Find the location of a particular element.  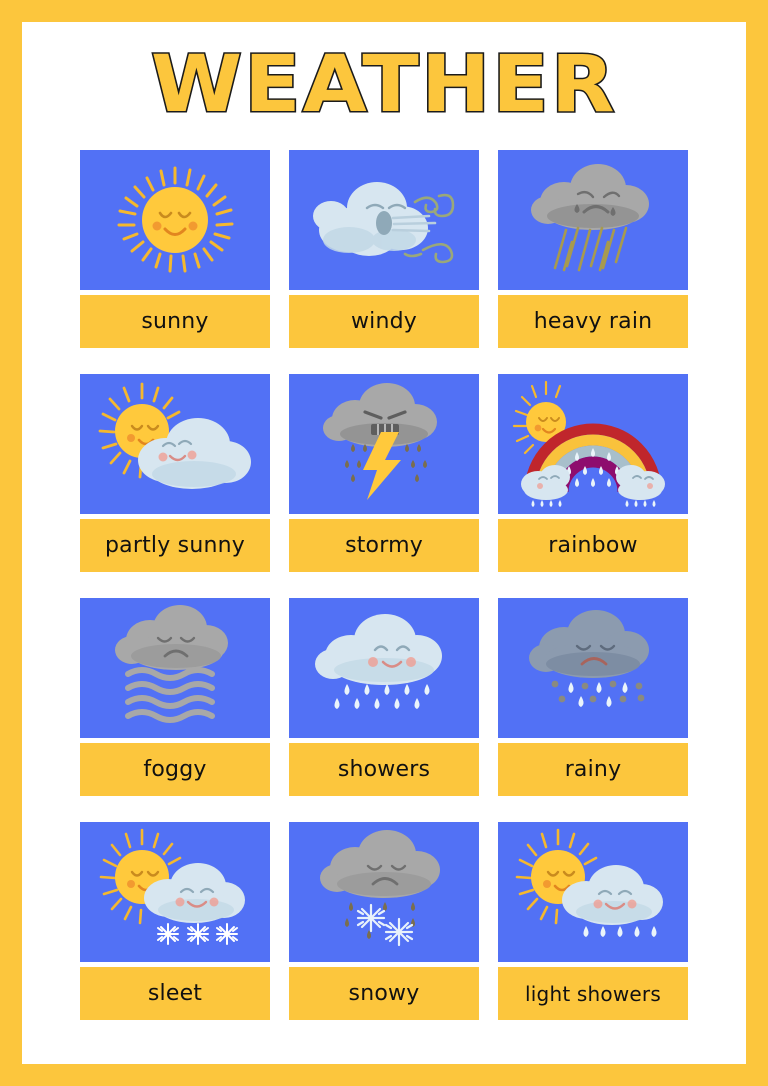

card-image-sunny is located at coordinates (175, 220).